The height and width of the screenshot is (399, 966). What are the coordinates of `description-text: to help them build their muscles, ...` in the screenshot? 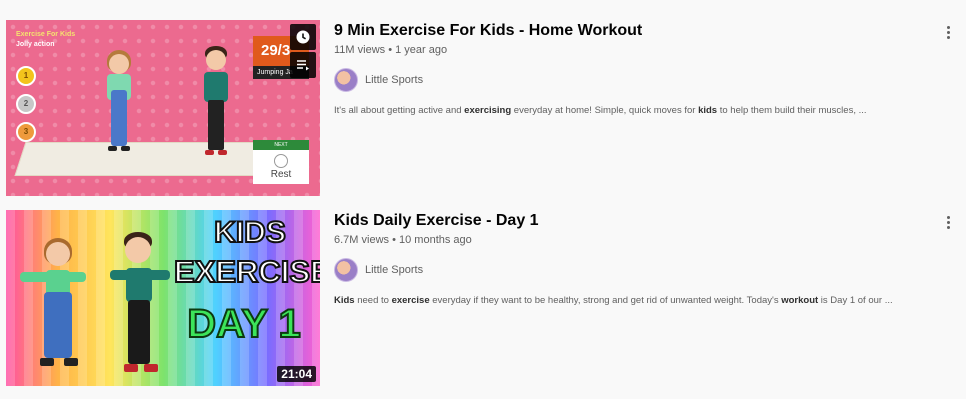 It's located at (792, 110).